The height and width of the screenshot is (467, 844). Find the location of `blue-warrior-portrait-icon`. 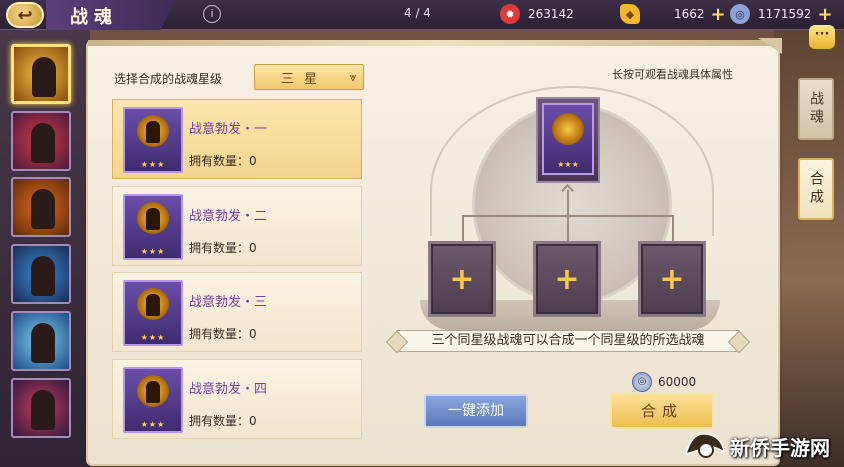

blue-warrior-portrait-icon is located at coordinates (43, 276).